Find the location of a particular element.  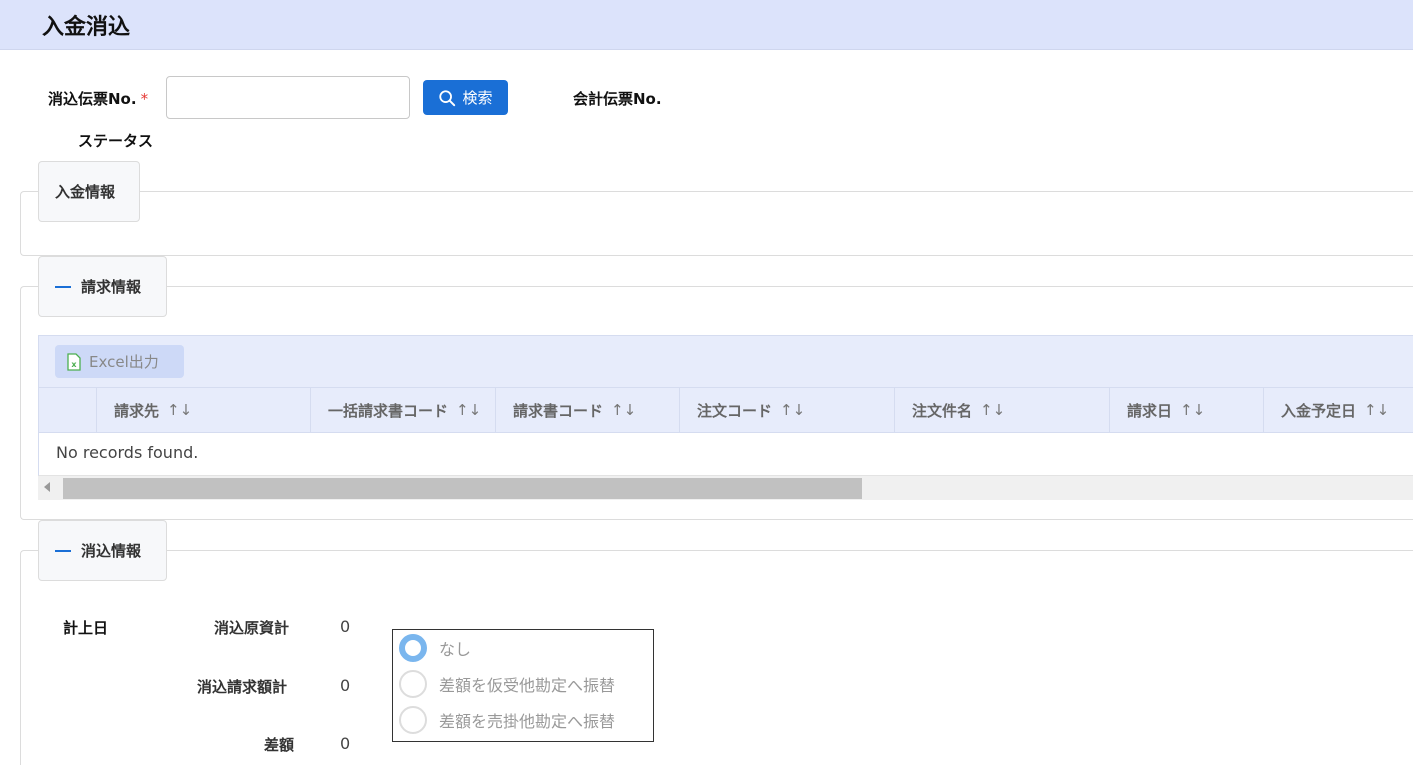

difference-value: 0 is located at coordinates (345, 743).